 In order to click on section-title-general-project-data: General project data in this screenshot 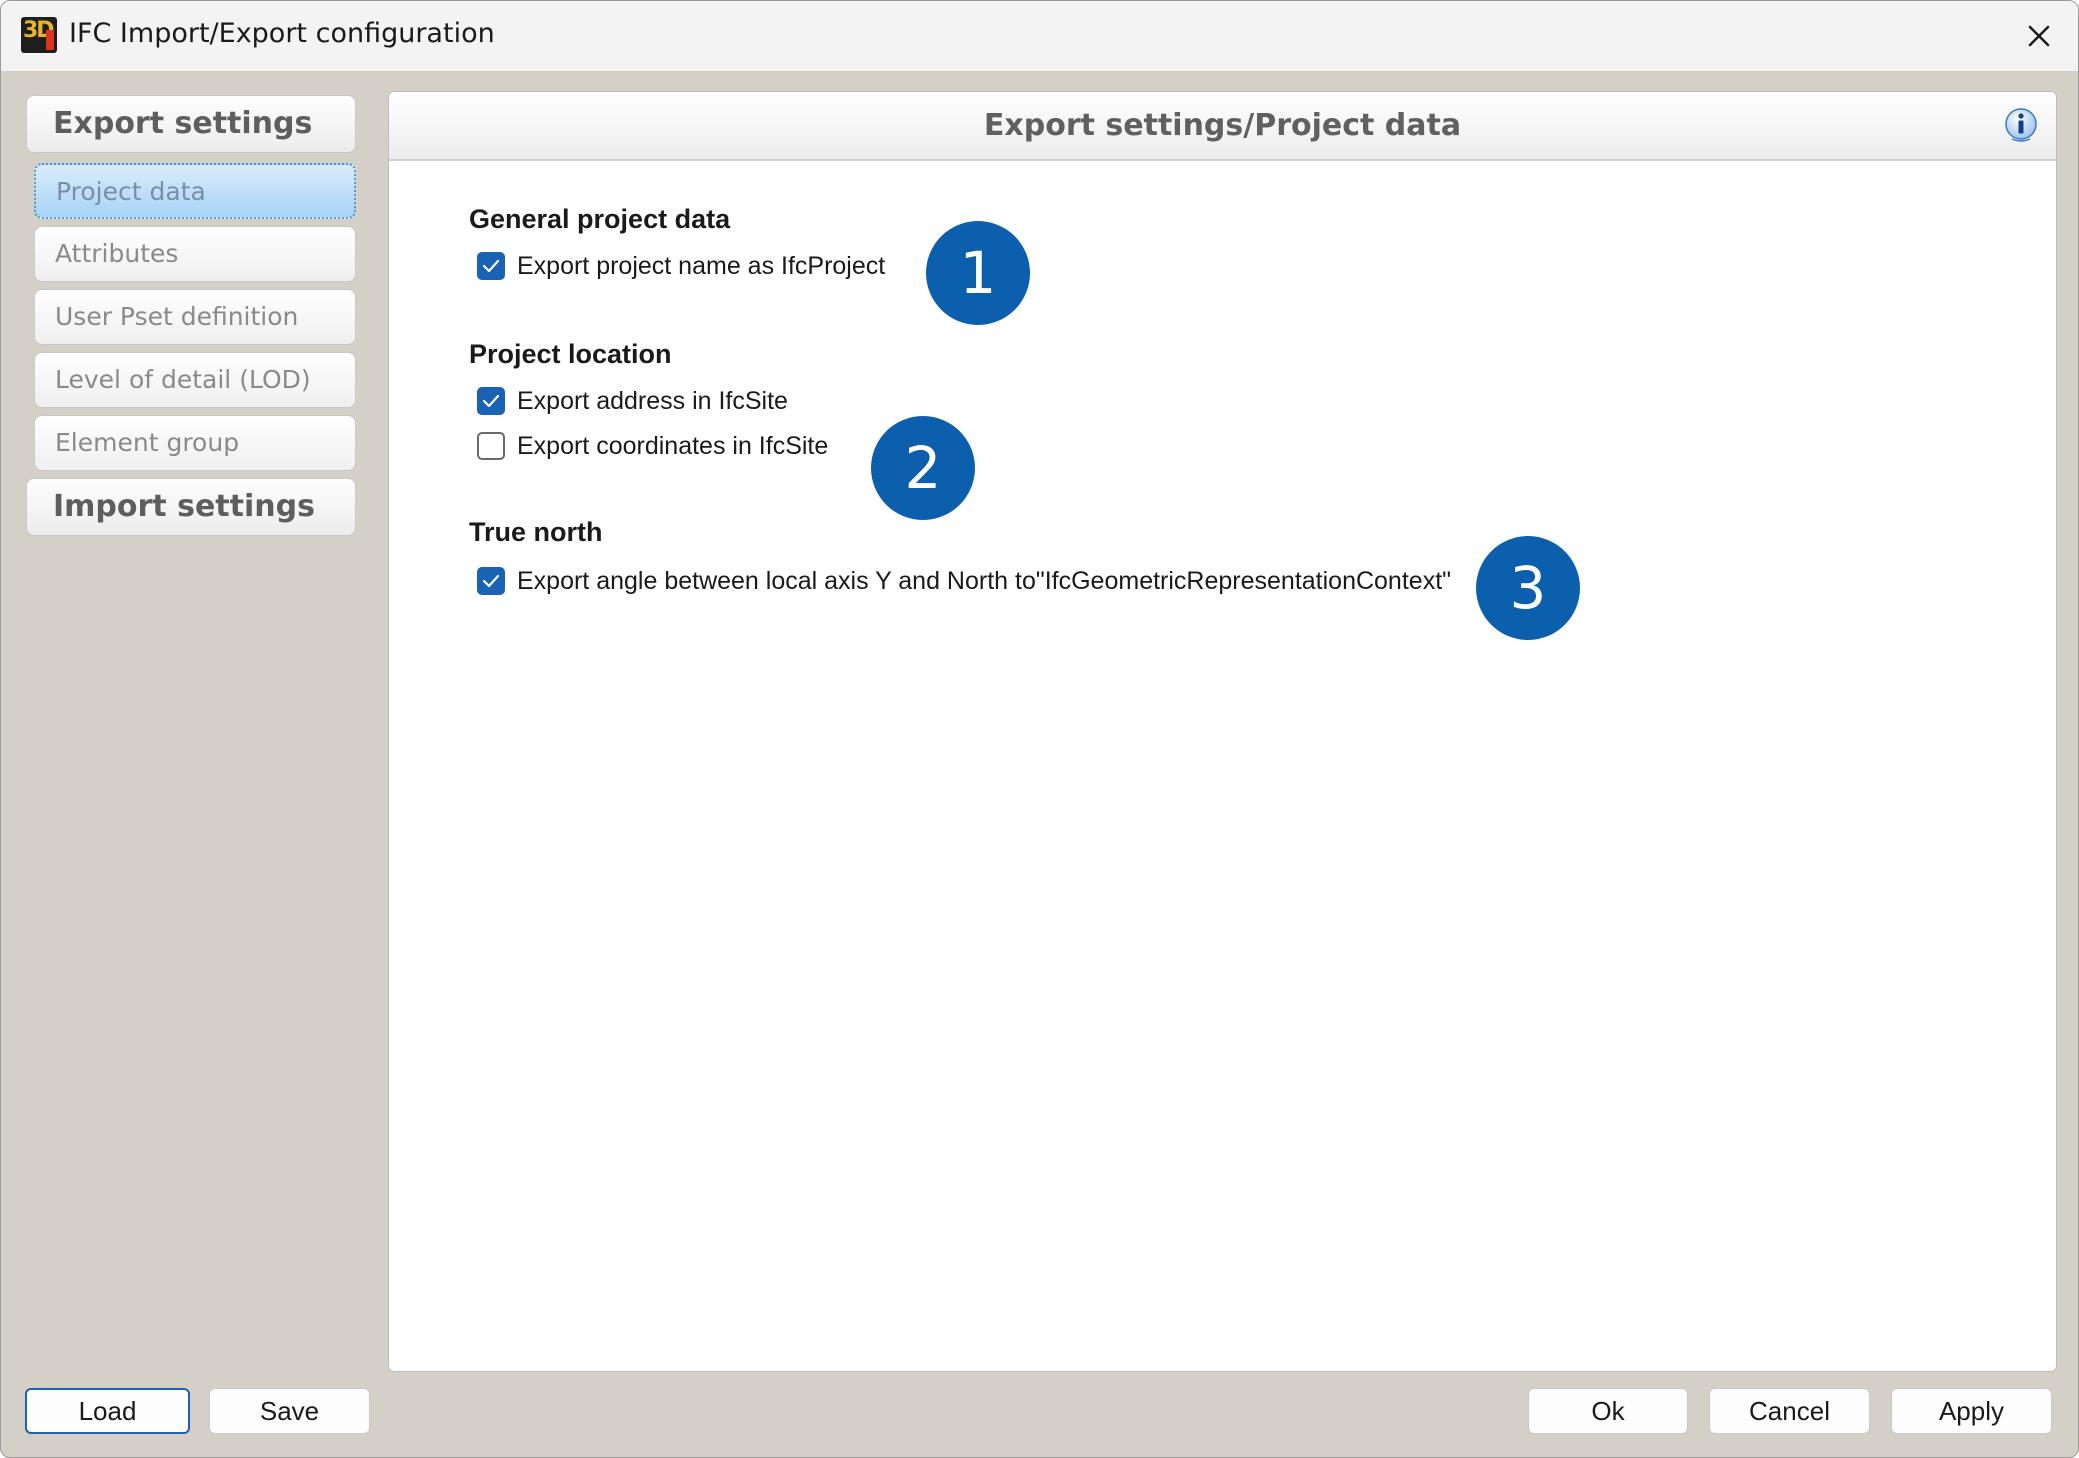, I will do `click(600, 219)`.